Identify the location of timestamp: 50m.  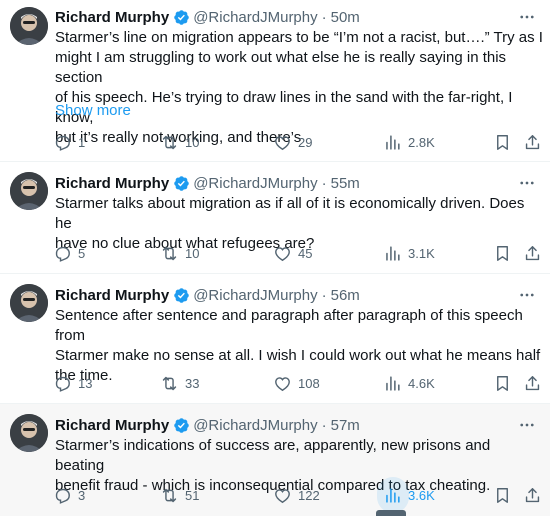
(345, 17).